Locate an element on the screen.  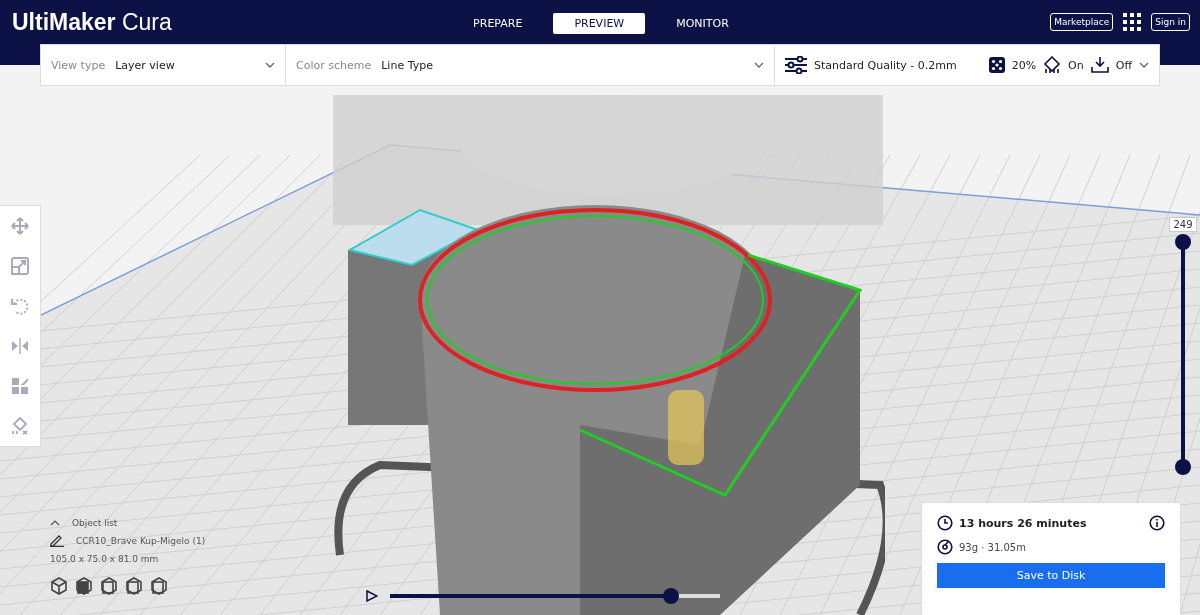
print-settings-dropdown: Standard Quality - 0.2mm 20% On Off is located at coordinates (967, 65).